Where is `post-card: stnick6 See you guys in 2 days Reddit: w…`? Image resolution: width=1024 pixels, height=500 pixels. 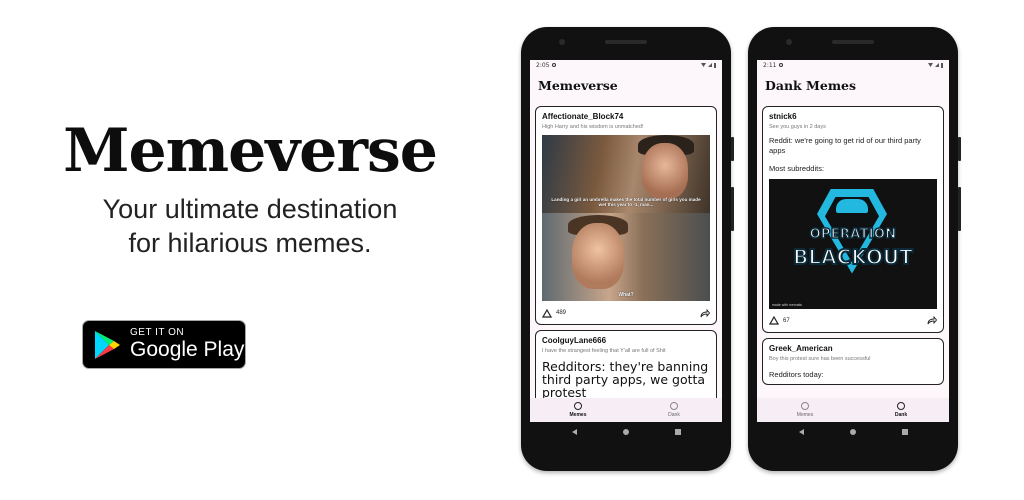
post-card: stnick6 See you guys in 2 days Reddit: w… is located at coordinates (853, 219).